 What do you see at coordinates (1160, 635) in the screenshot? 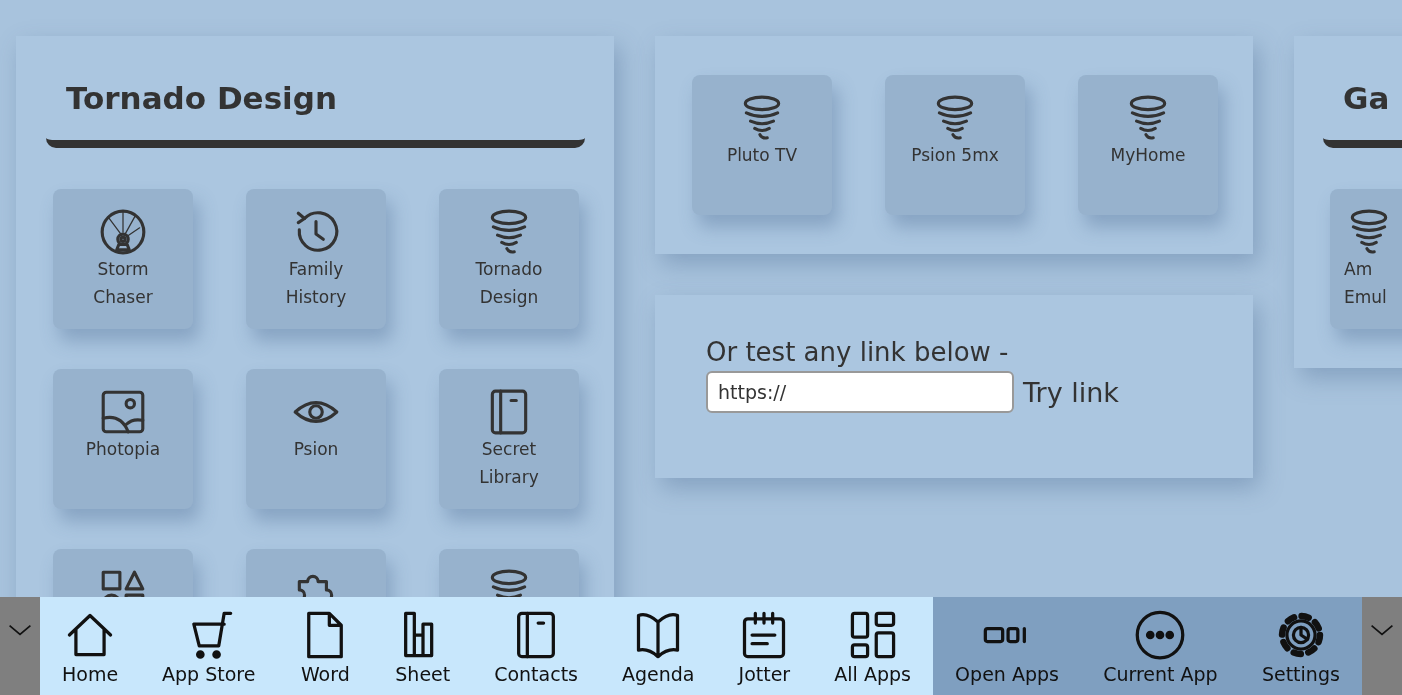
I see `more-icon` at bounding box center [1160, 635].